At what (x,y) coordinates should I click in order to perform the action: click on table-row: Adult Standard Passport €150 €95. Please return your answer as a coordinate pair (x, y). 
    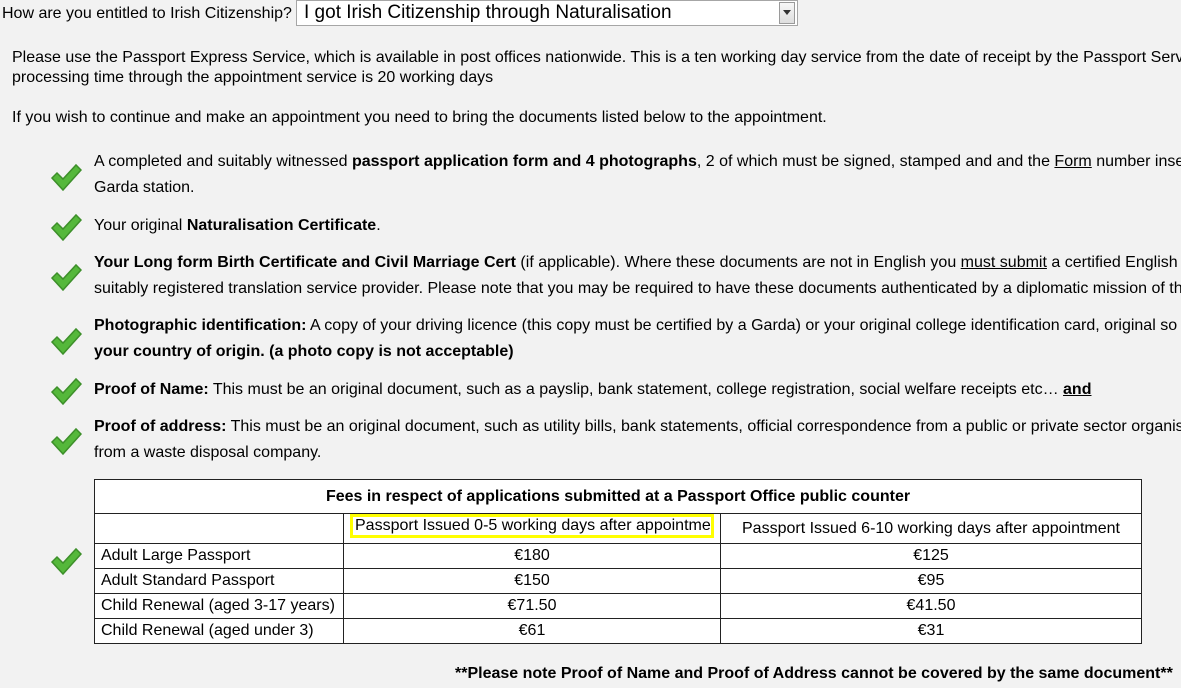
    Looking at the image, I should click on (618, 581).